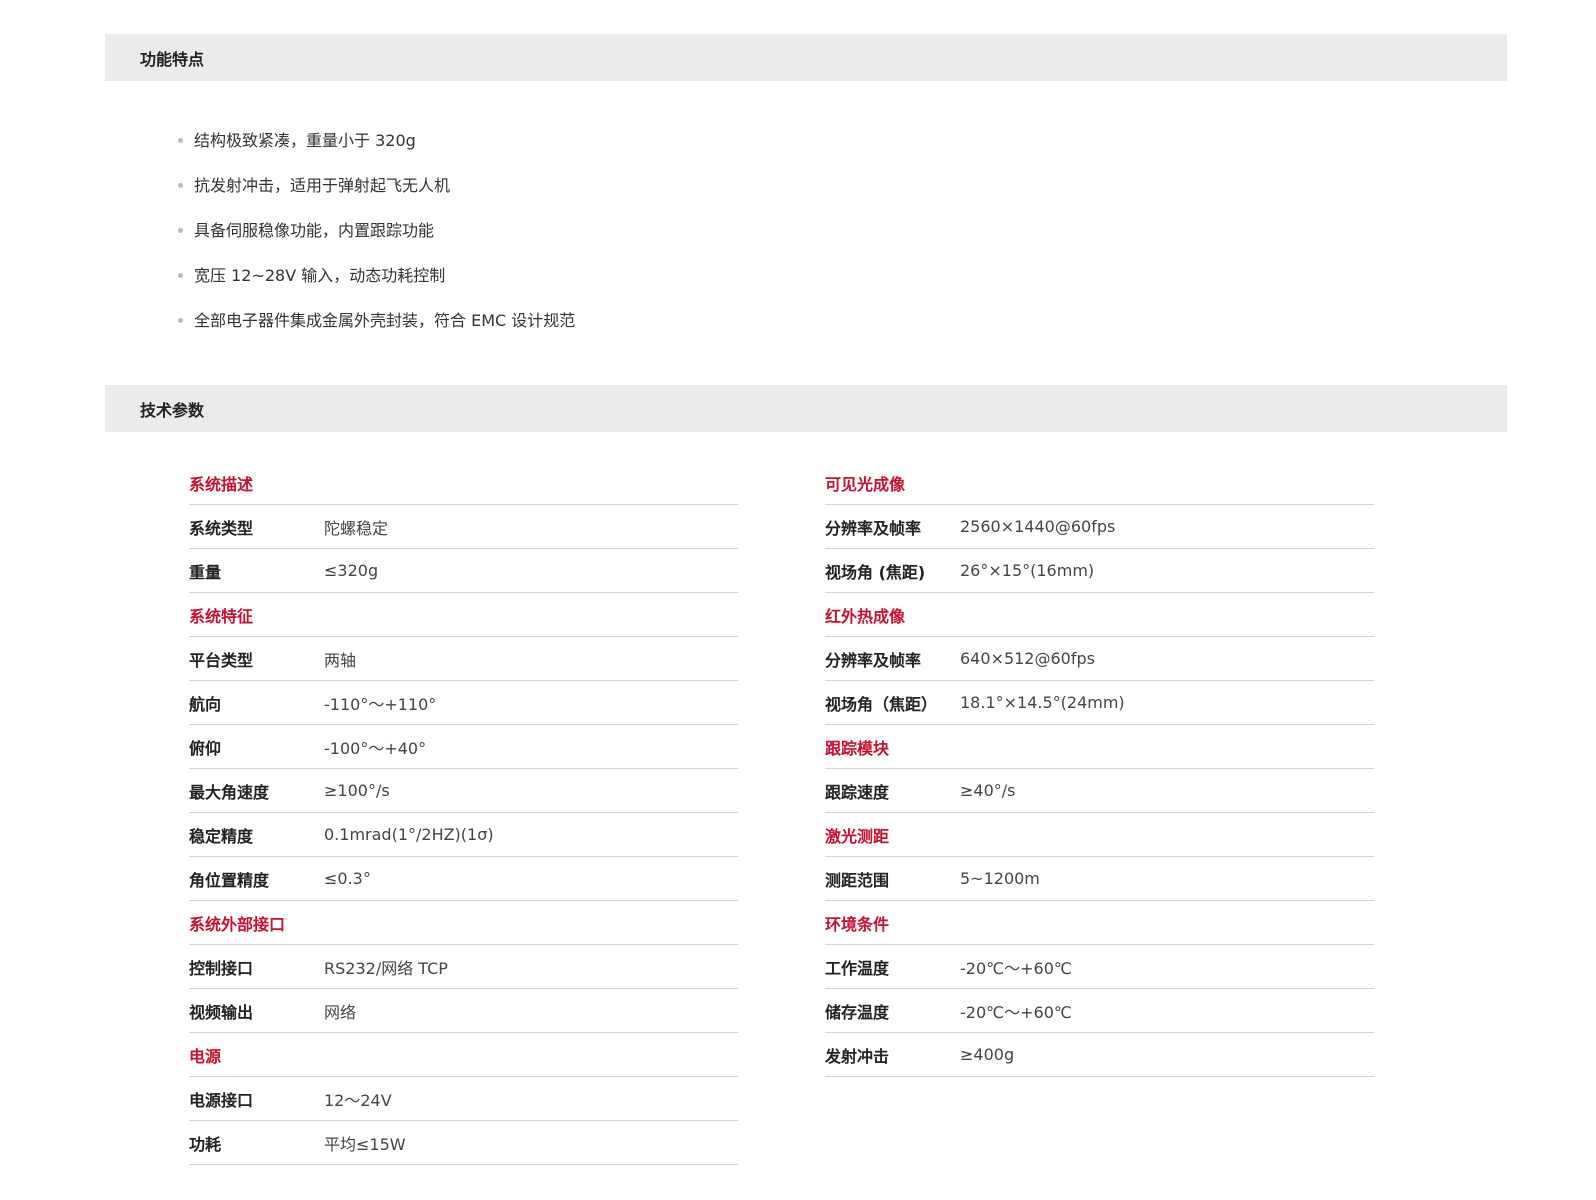 The image size is (1596, 1200). I want to click on spec-value: 18.1°×14.5°(24mm), so click(1042, 702).